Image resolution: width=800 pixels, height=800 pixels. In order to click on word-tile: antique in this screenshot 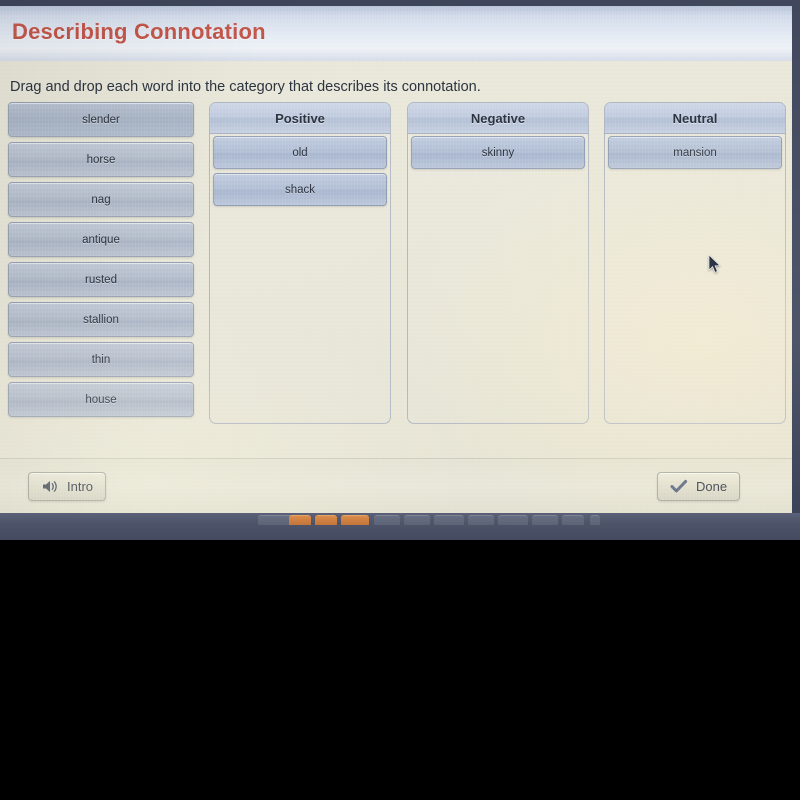, I will do `click(101, 239)`.